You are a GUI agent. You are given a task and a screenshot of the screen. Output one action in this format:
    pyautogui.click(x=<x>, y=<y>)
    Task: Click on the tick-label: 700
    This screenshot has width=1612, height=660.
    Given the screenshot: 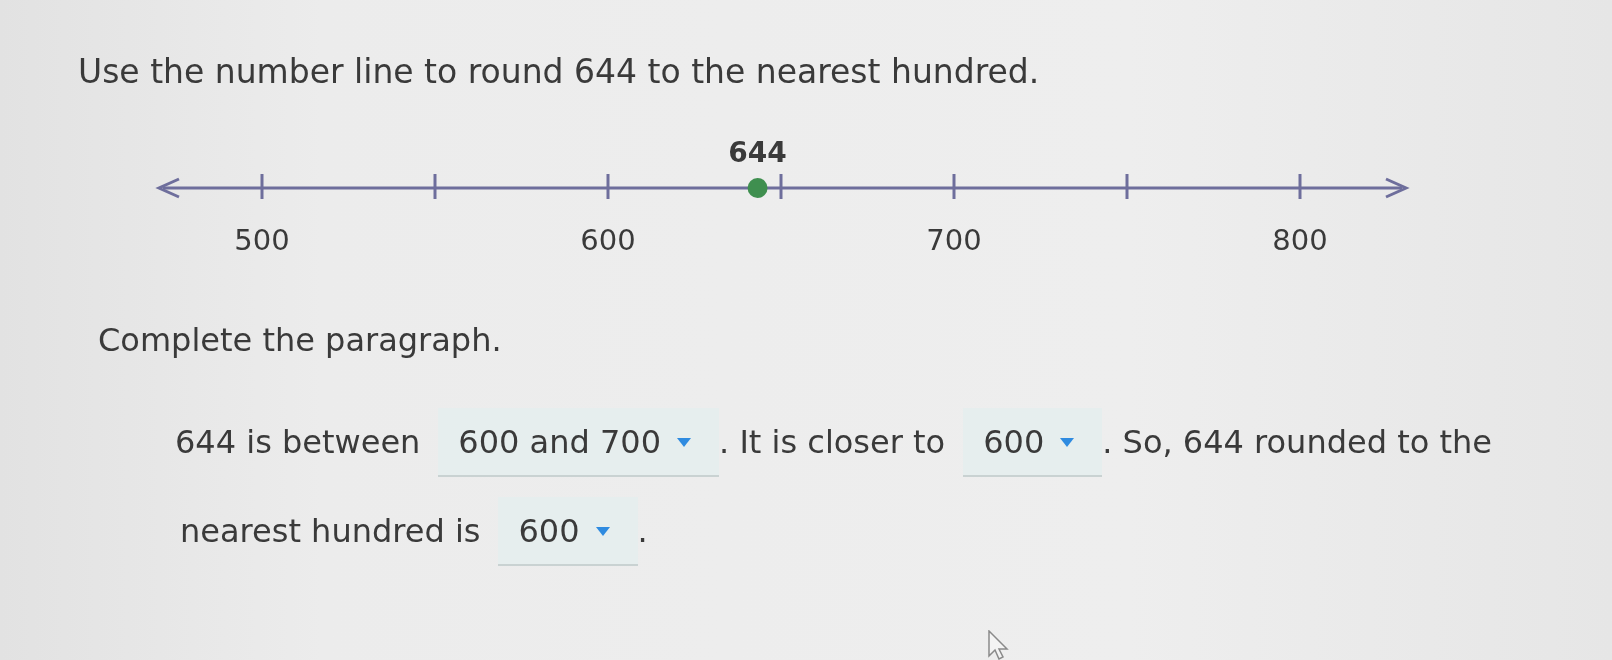 What is the action you would take?
    pyautogui.click(x=954, y=240)
    